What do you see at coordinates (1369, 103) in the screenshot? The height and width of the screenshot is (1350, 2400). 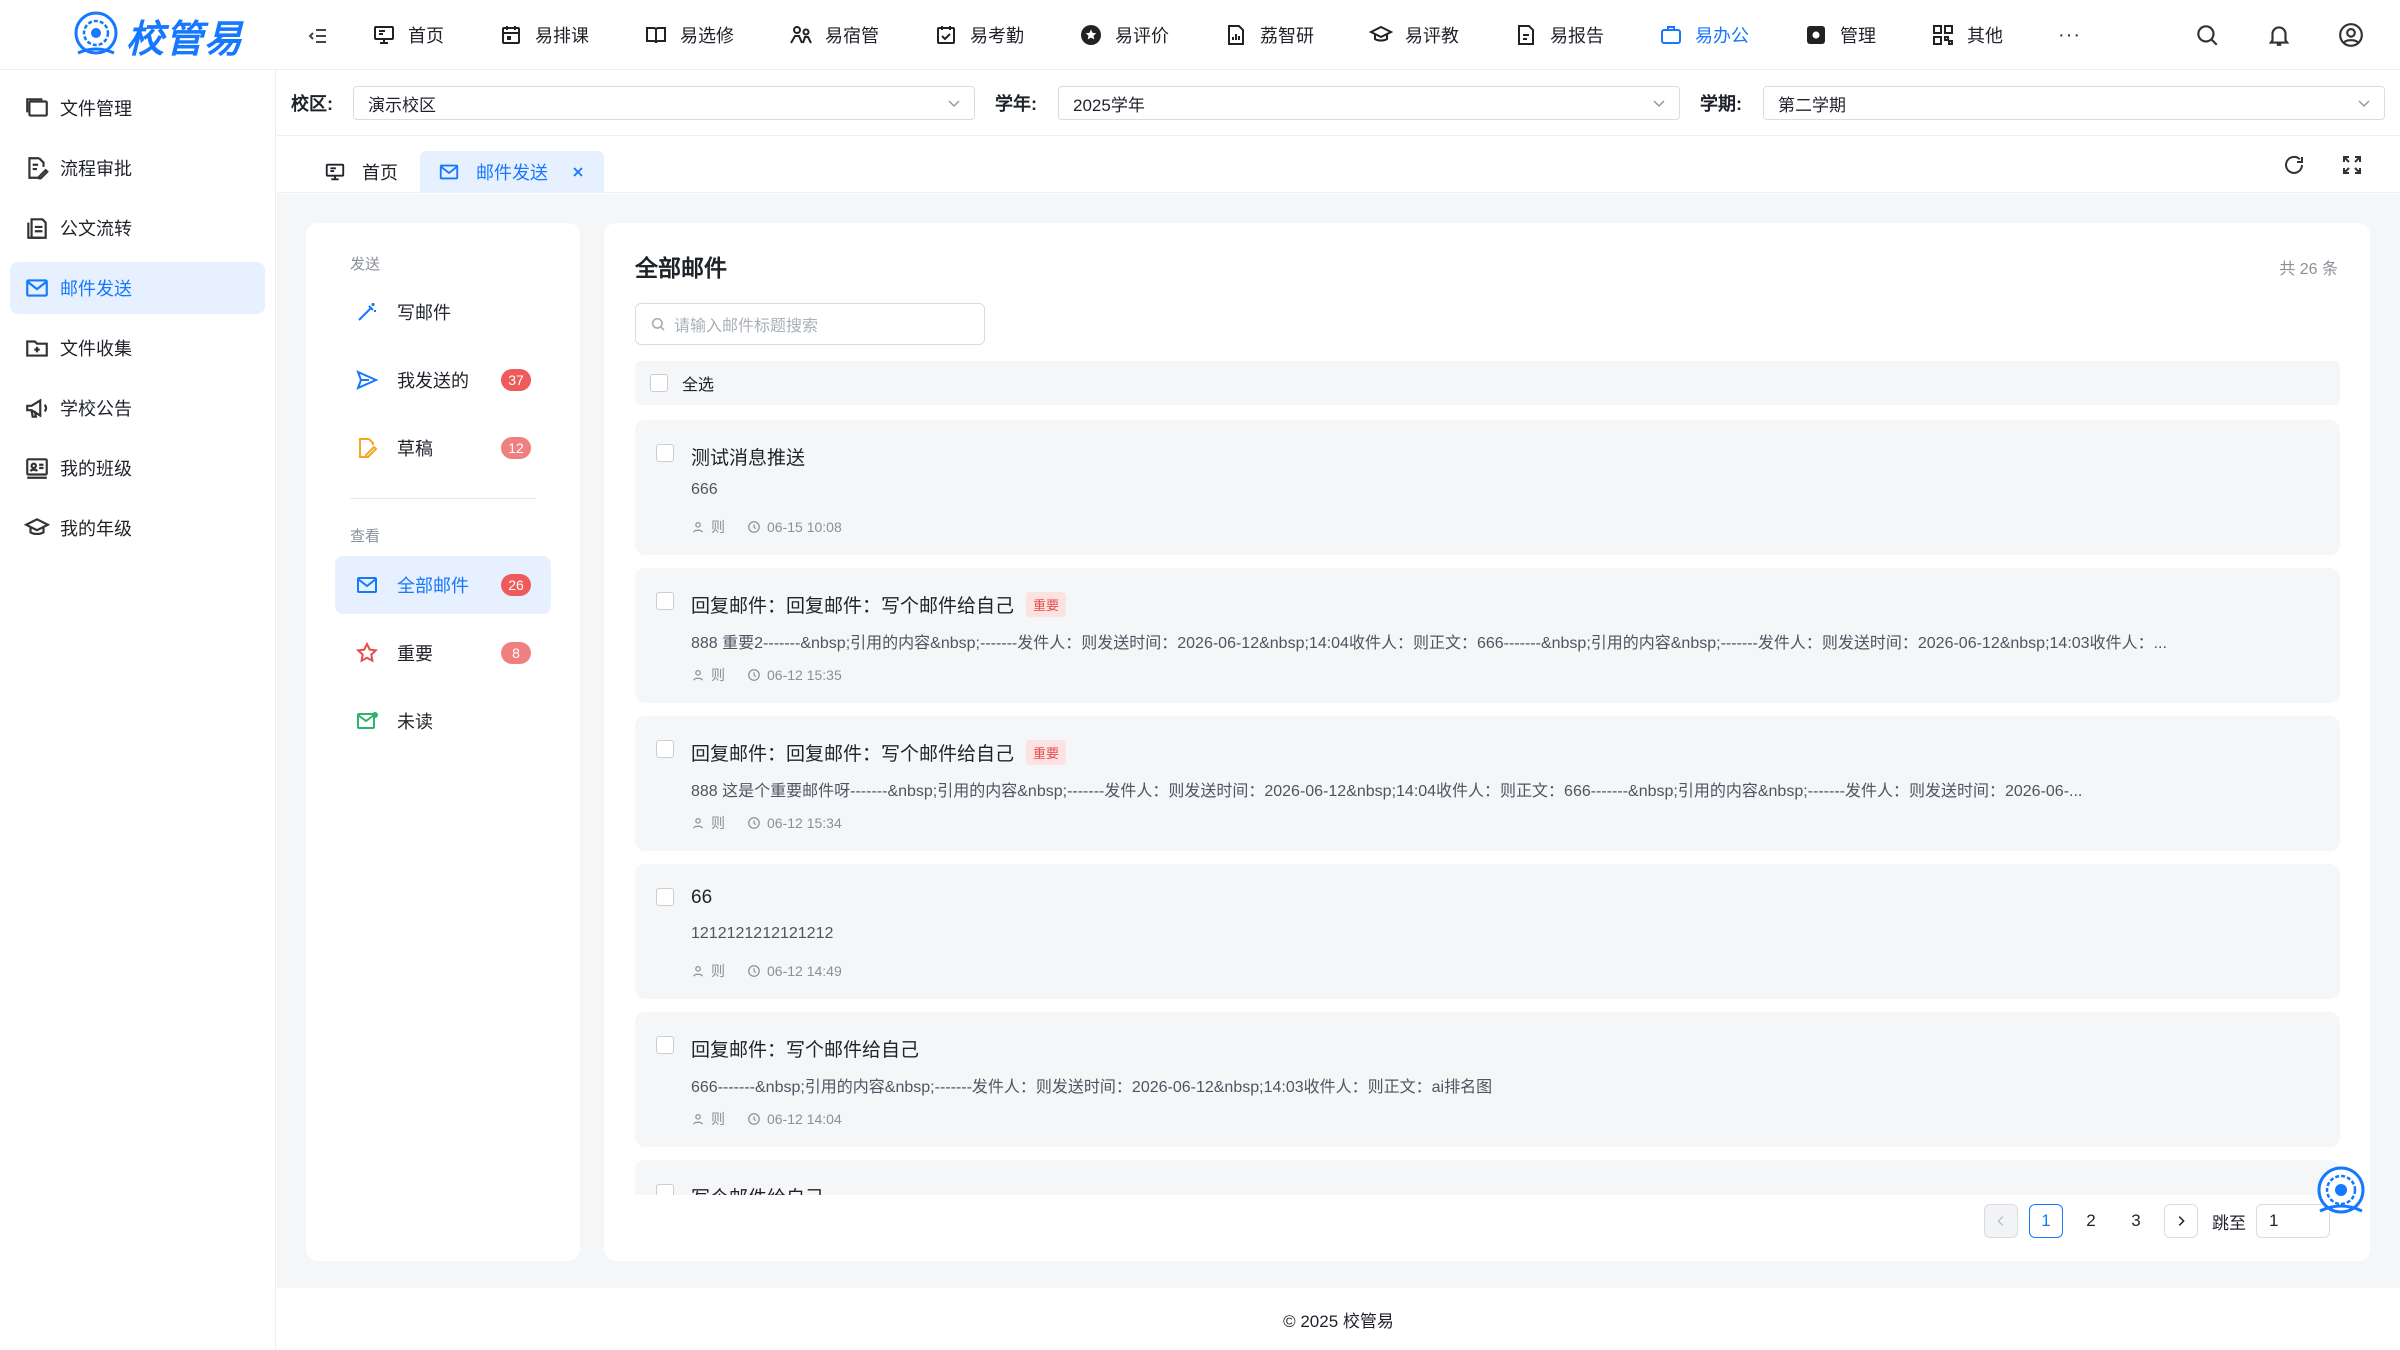 I see `year-select: 2025学年` at bounding box center [1369, 103].